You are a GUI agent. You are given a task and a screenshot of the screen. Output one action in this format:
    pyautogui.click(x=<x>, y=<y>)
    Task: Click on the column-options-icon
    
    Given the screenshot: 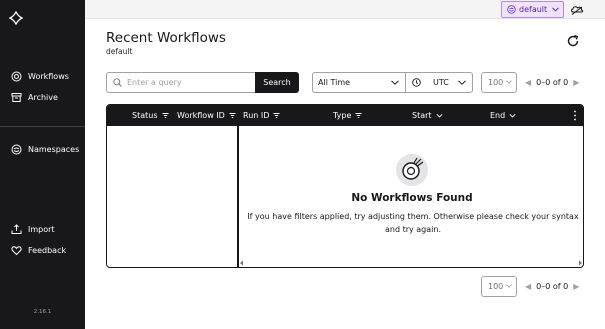 What is the action you would take?
    pyautogui.click(x=575, y=115)
    